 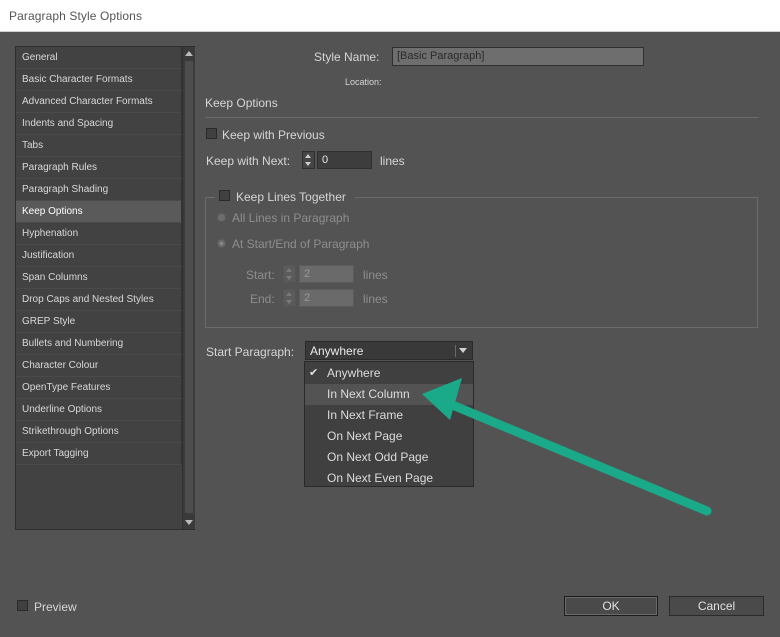 I want to click on annotation-arrow, so click(x=567, y=447).